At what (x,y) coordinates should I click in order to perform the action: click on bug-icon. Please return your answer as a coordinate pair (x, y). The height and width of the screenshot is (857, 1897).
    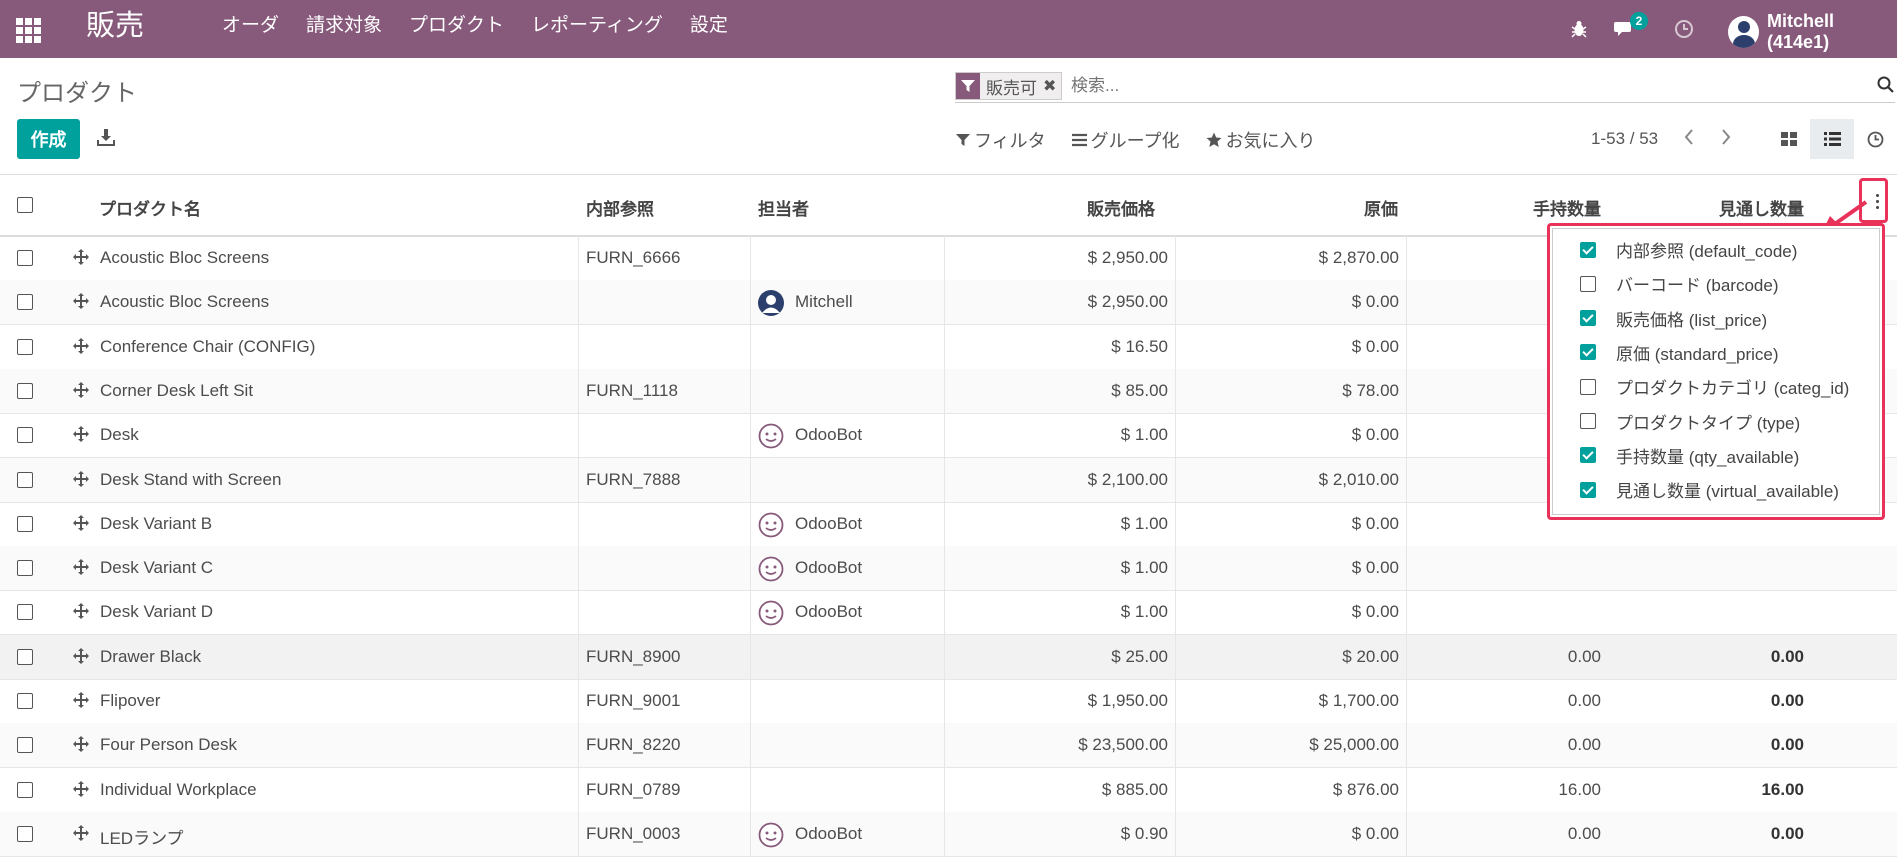
    Looking at the image, I should click on (1579, 29).